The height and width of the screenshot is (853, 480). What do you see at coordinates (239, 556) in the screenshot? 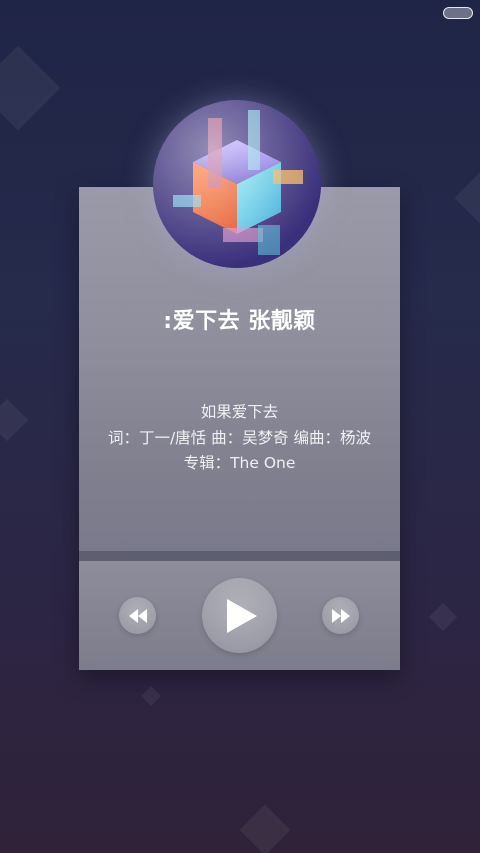
I see `card-divider` at bounding box center [239, 556].